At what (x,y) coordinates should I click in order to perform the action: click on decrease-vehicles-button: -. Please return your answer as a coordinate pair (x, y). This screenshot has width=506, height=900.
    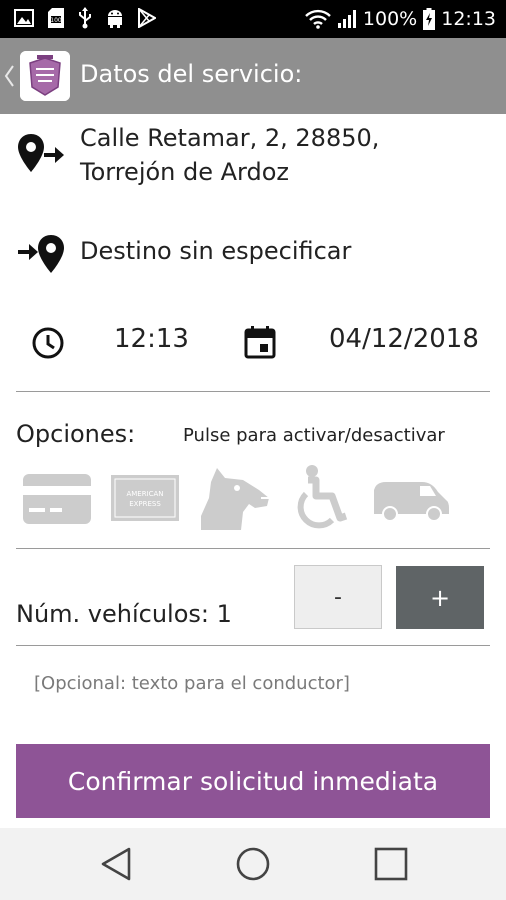
    Looking at the image, I should click on (338, 597).